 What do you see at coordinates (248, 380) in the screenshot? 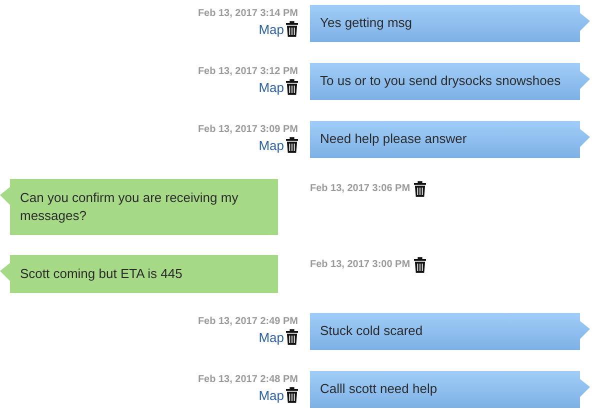
I see `message-timestamp: Feb 13, 2017 2:48 PM` at bounding box center [248, 380].